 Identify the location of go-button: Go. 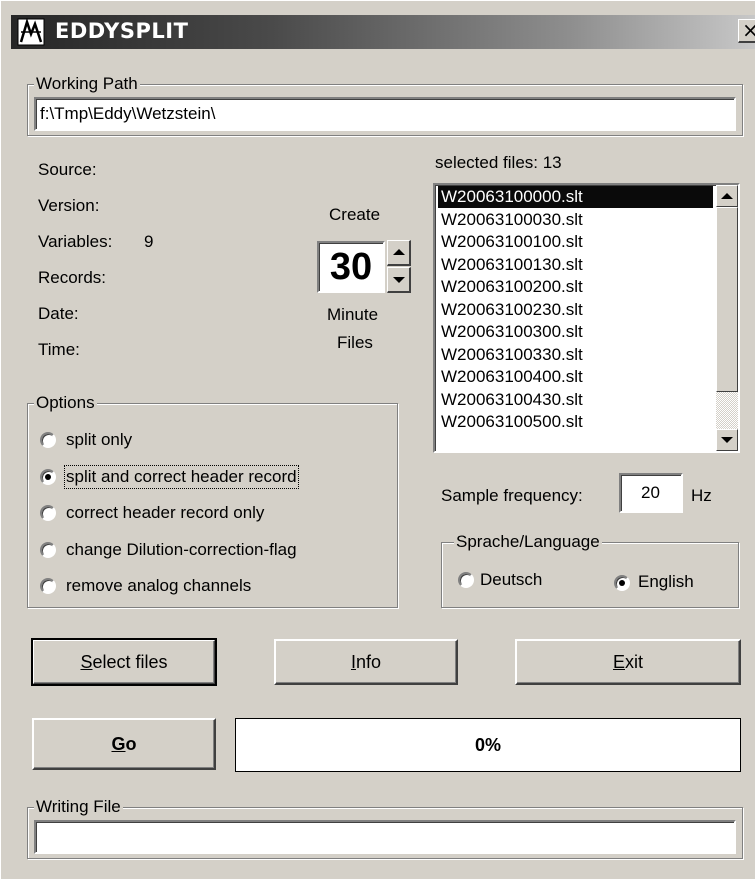
(124, 744).